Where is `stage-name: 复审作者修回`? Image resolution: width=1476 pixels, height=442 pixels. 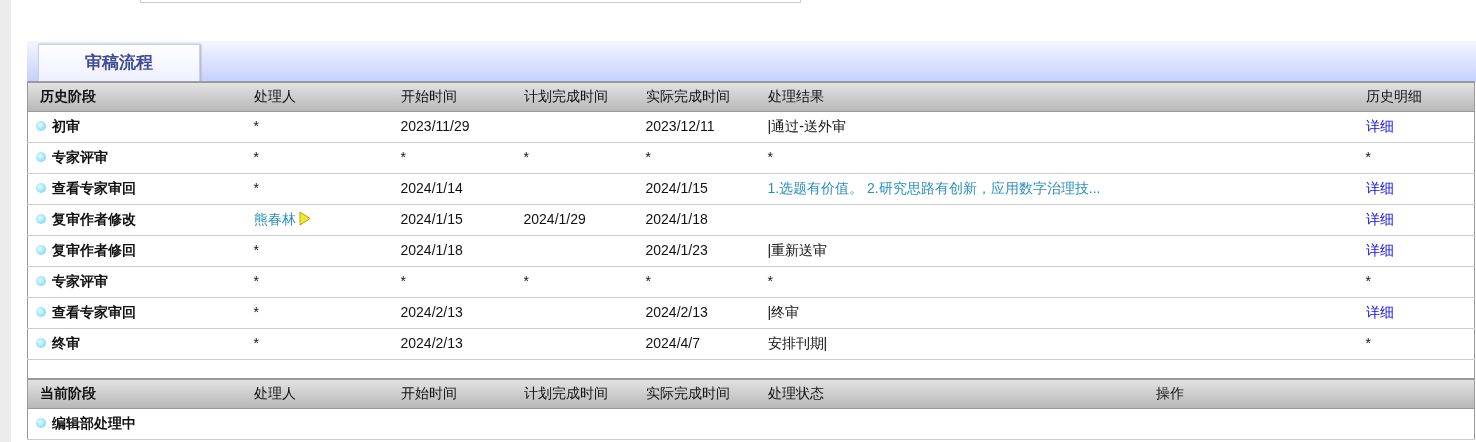 stage-name: 复审作者修回 is located at coordinates (94, 250).